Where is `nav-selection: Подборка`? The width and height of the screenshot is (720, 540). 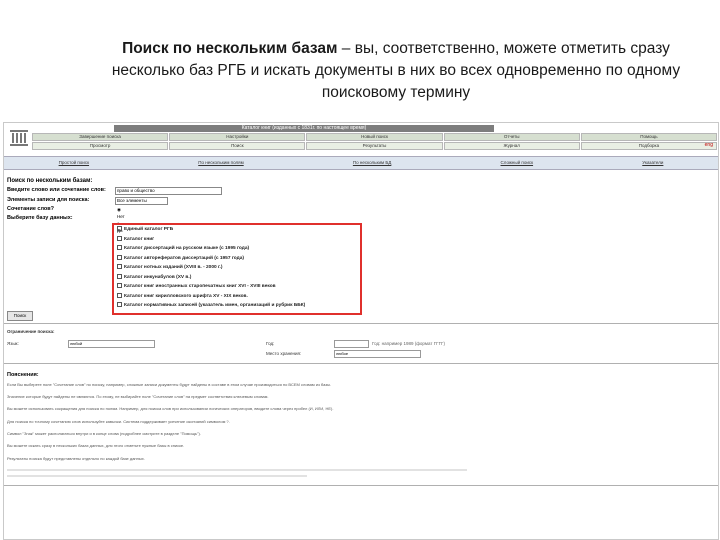 nav-selection: Подборка is located at coordinates (649, 146).